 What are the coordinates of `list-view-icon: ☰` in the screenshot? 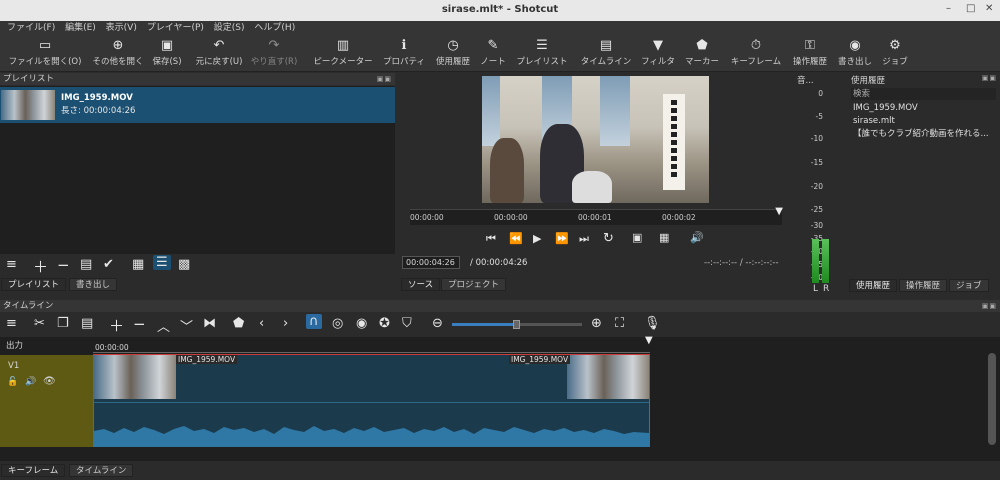 It's located at (162, 262).